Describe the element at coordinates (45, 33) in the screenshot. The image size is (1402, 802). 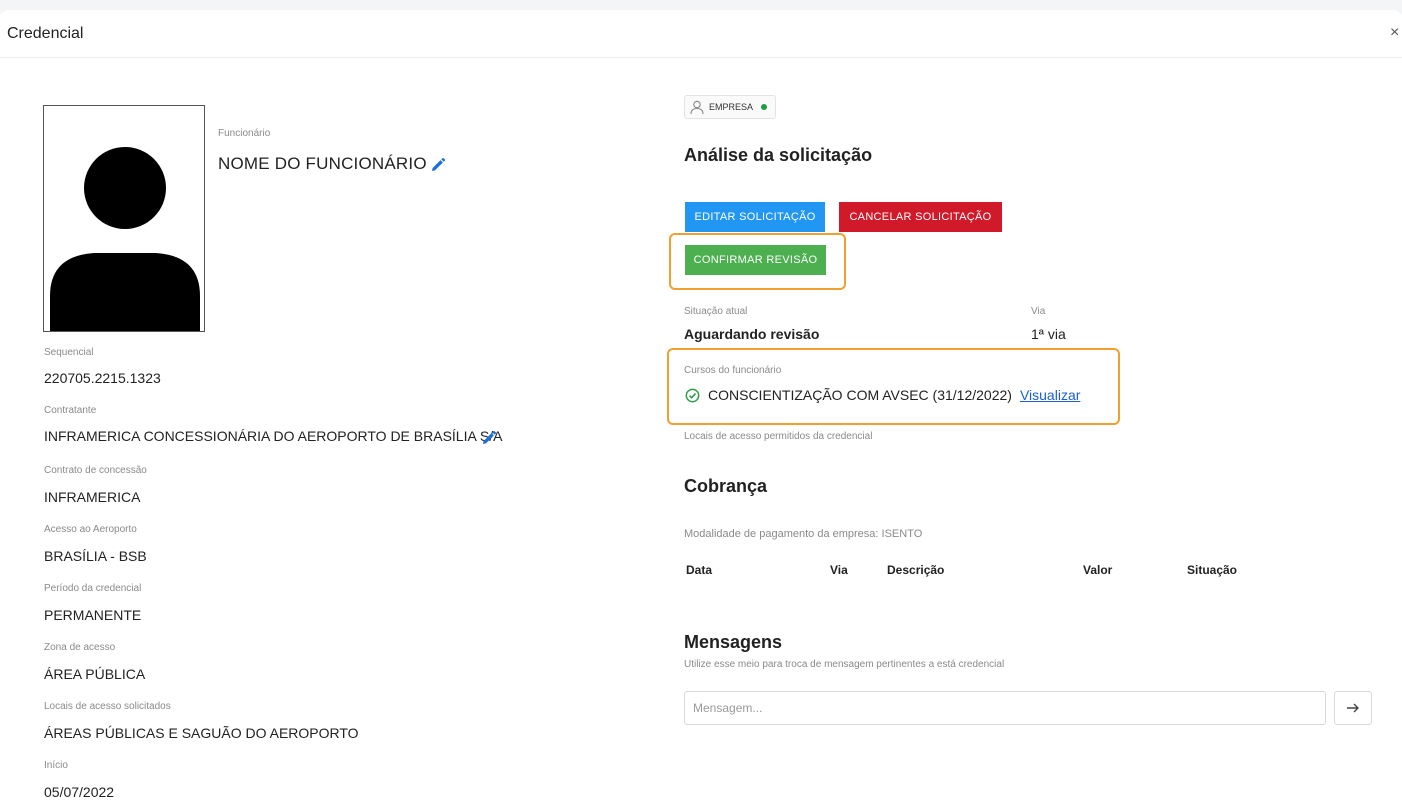
I see `modal-title: Credencial` at that location.